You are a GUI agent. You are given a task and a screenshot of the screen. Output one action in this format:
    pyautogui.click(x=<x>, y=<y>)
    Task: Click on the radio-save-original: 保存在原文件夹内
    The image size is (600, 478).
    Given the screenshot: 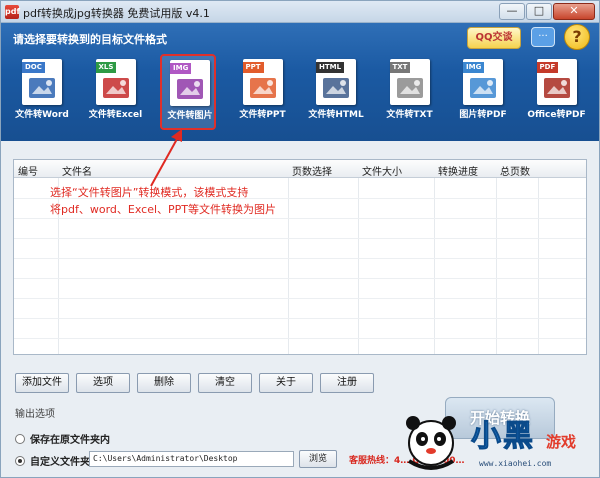 What is the action you would take?
    pyautogui.click(x=62, y=438)
    